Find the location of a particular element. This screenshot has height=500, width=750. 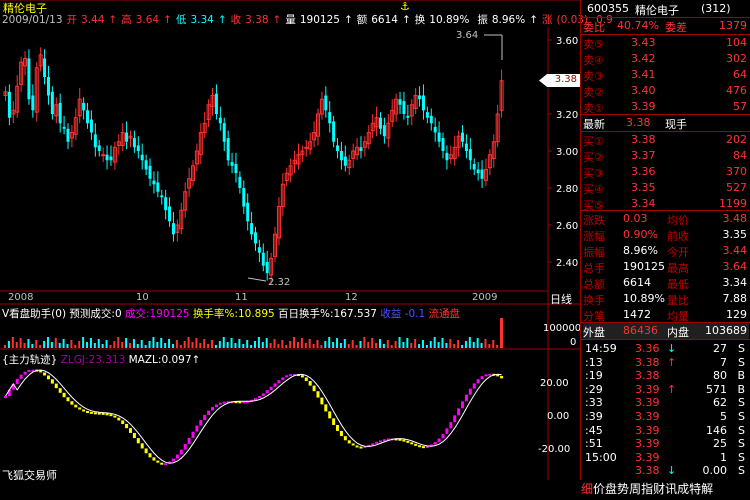

order-ratio-row: 委比 40.74% 委差 1379 is located at coordinates (666, 26).